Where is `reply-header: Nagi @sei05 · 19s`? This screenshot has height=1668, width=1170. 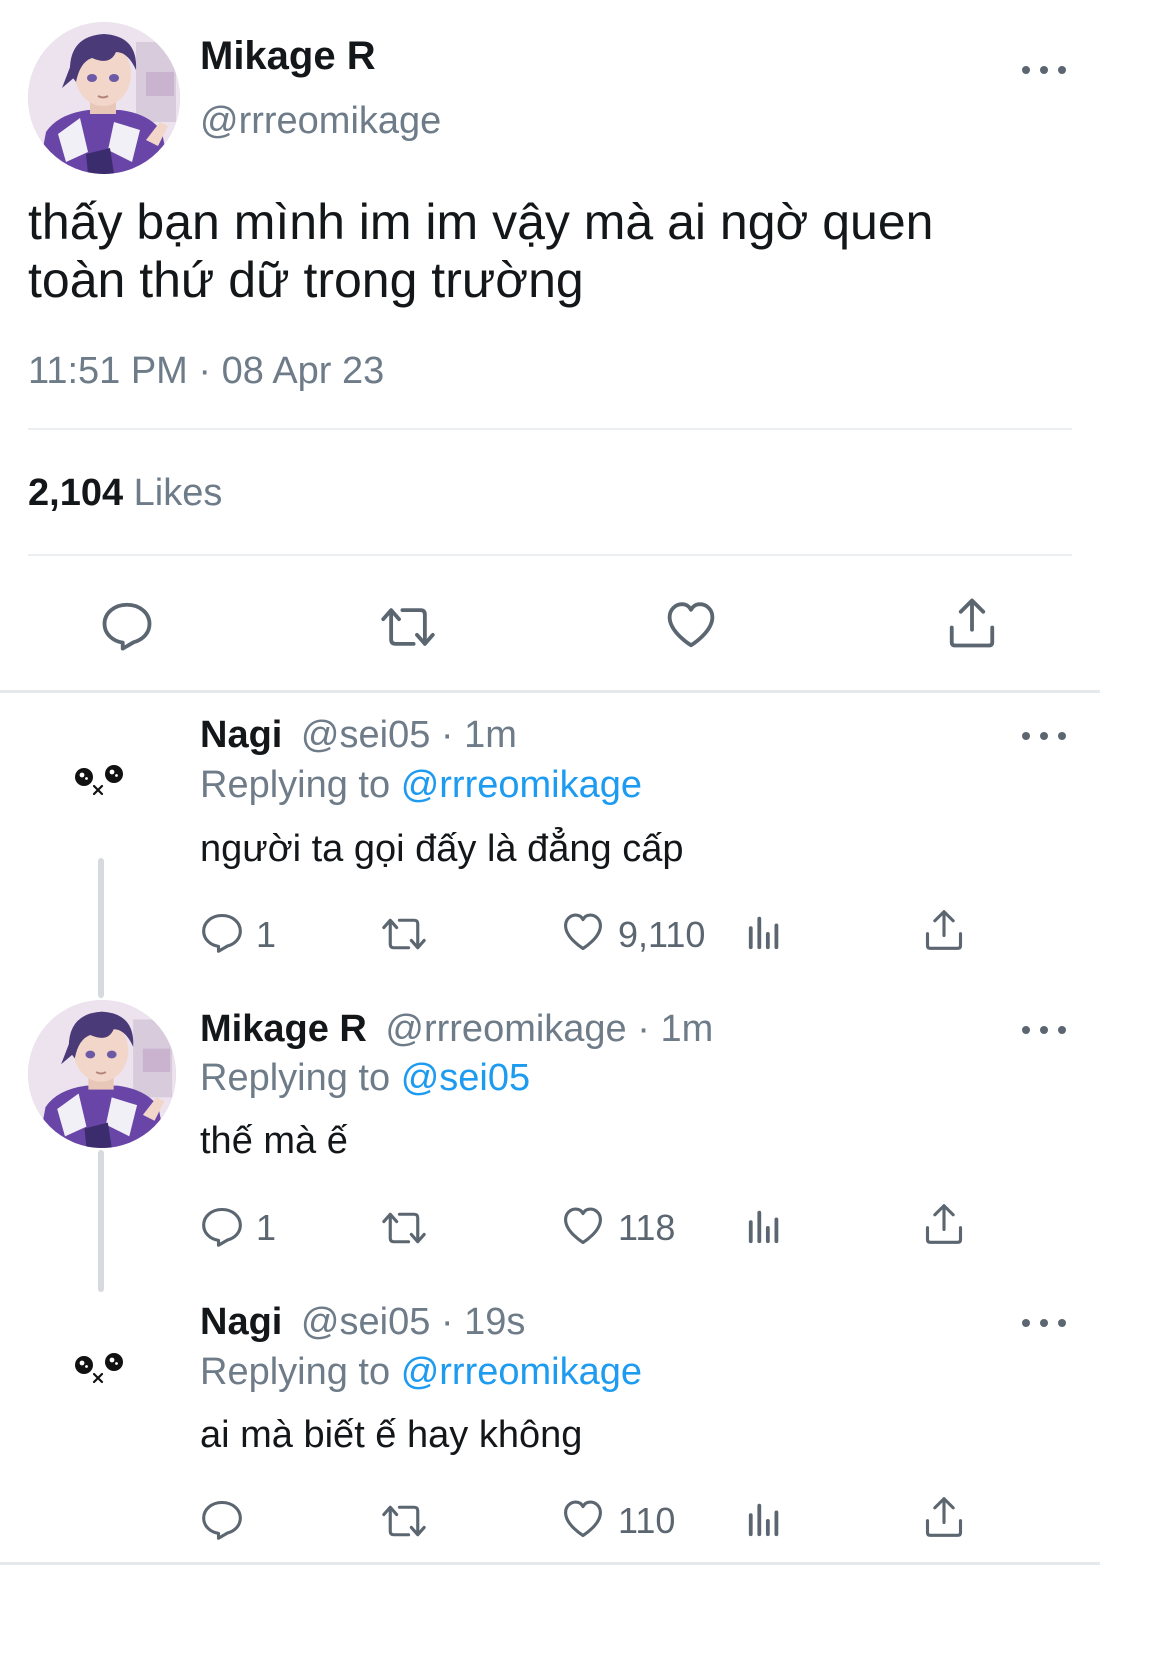
reply-header: Nagi @sei05 · 19s is located at coordinates (362, 1322).